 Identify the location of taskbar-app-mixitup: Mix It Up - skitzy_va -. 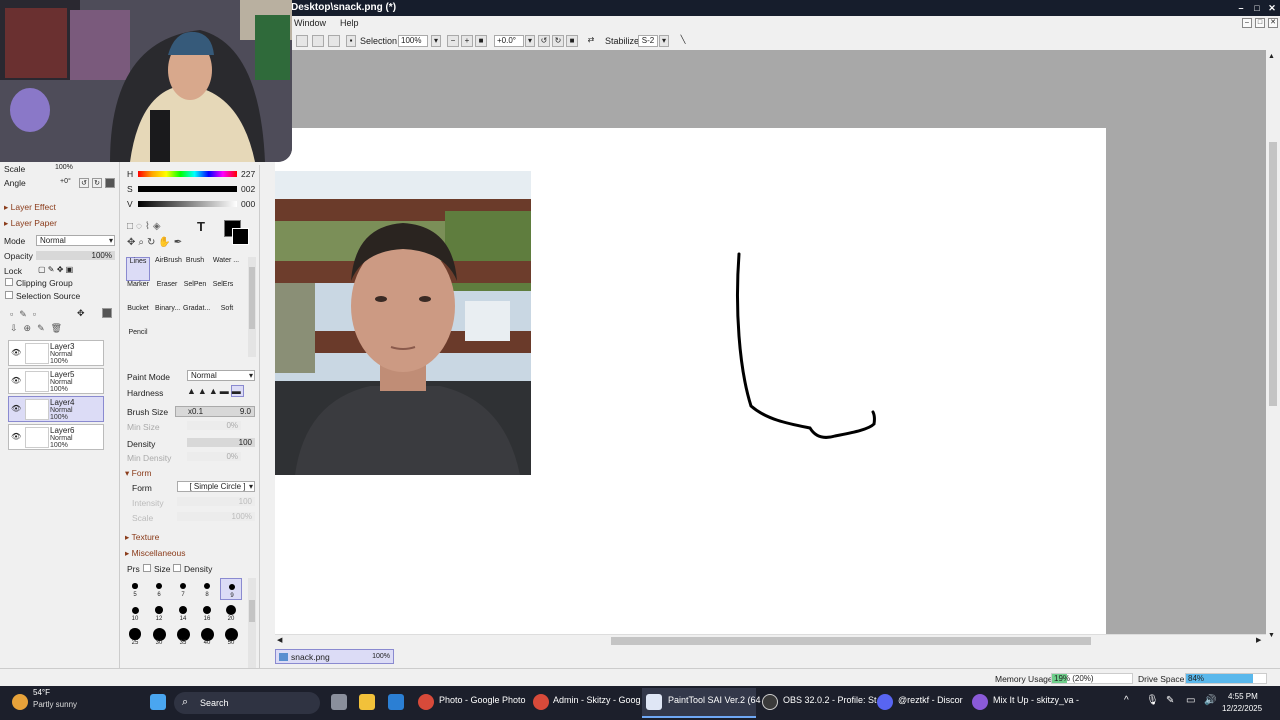
(1036, 700).